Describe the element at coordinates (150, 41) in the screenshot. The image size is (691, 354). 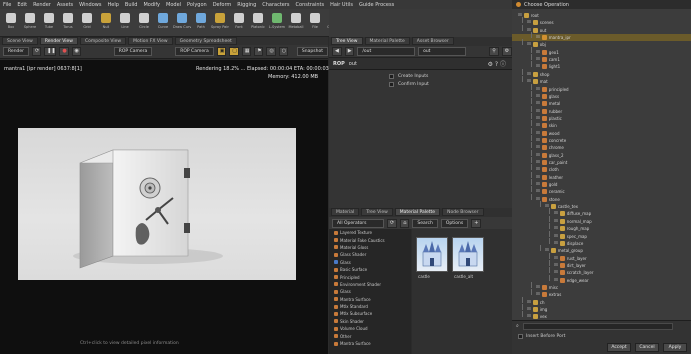
I see `tab: Motion FX View` at that location.